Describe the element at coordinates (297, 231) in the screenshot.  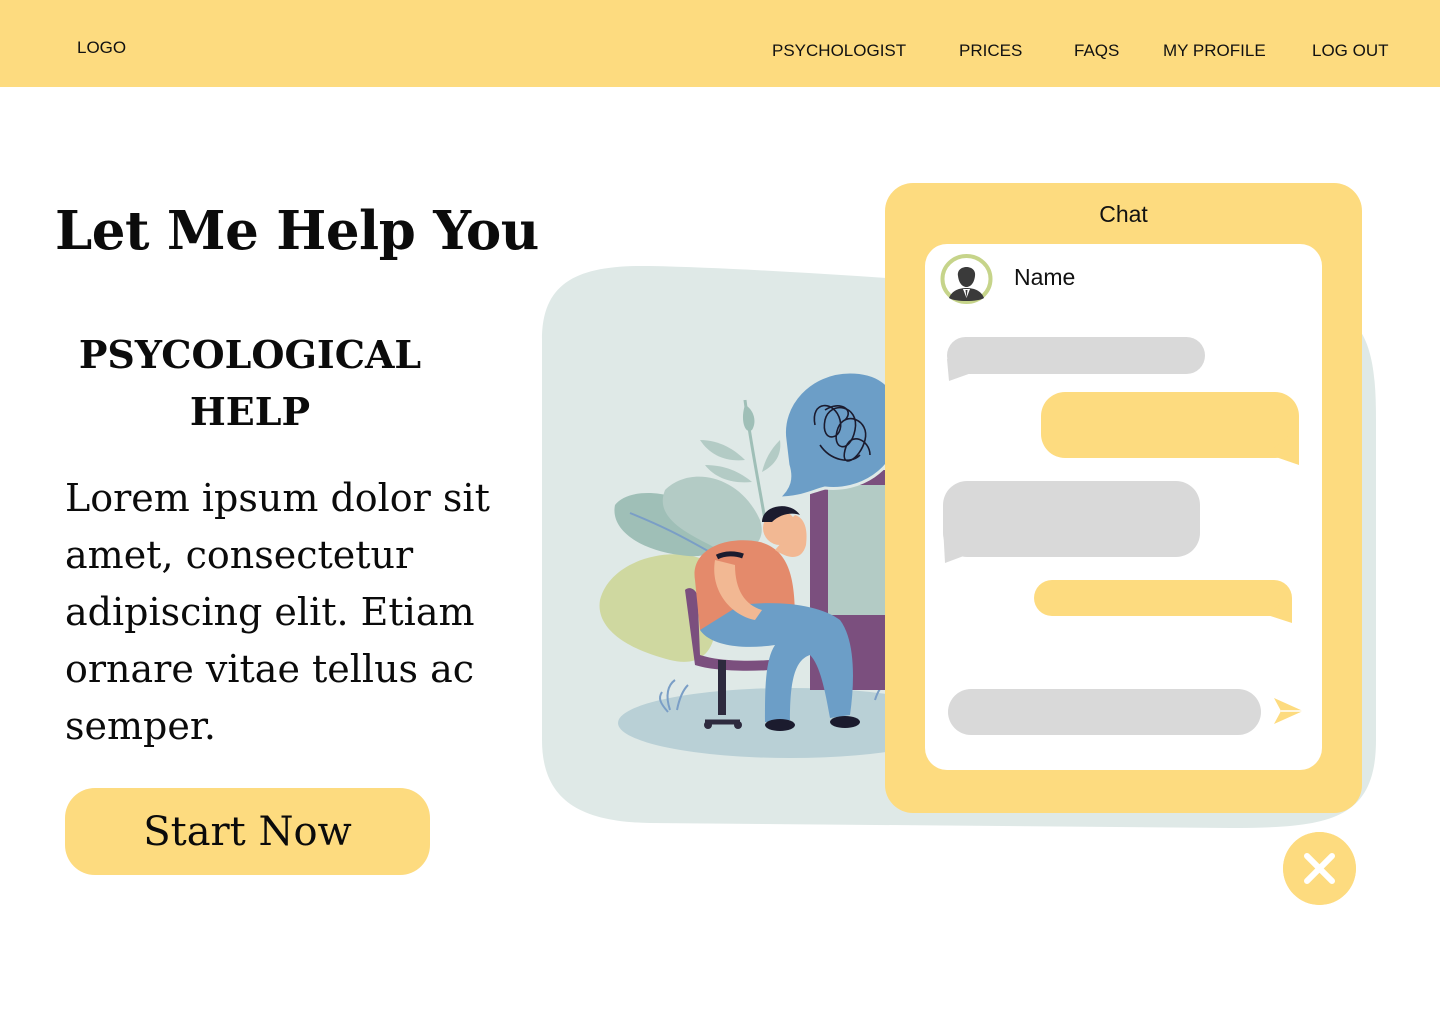
I see `hero-title: Let Me Help You` at that location.